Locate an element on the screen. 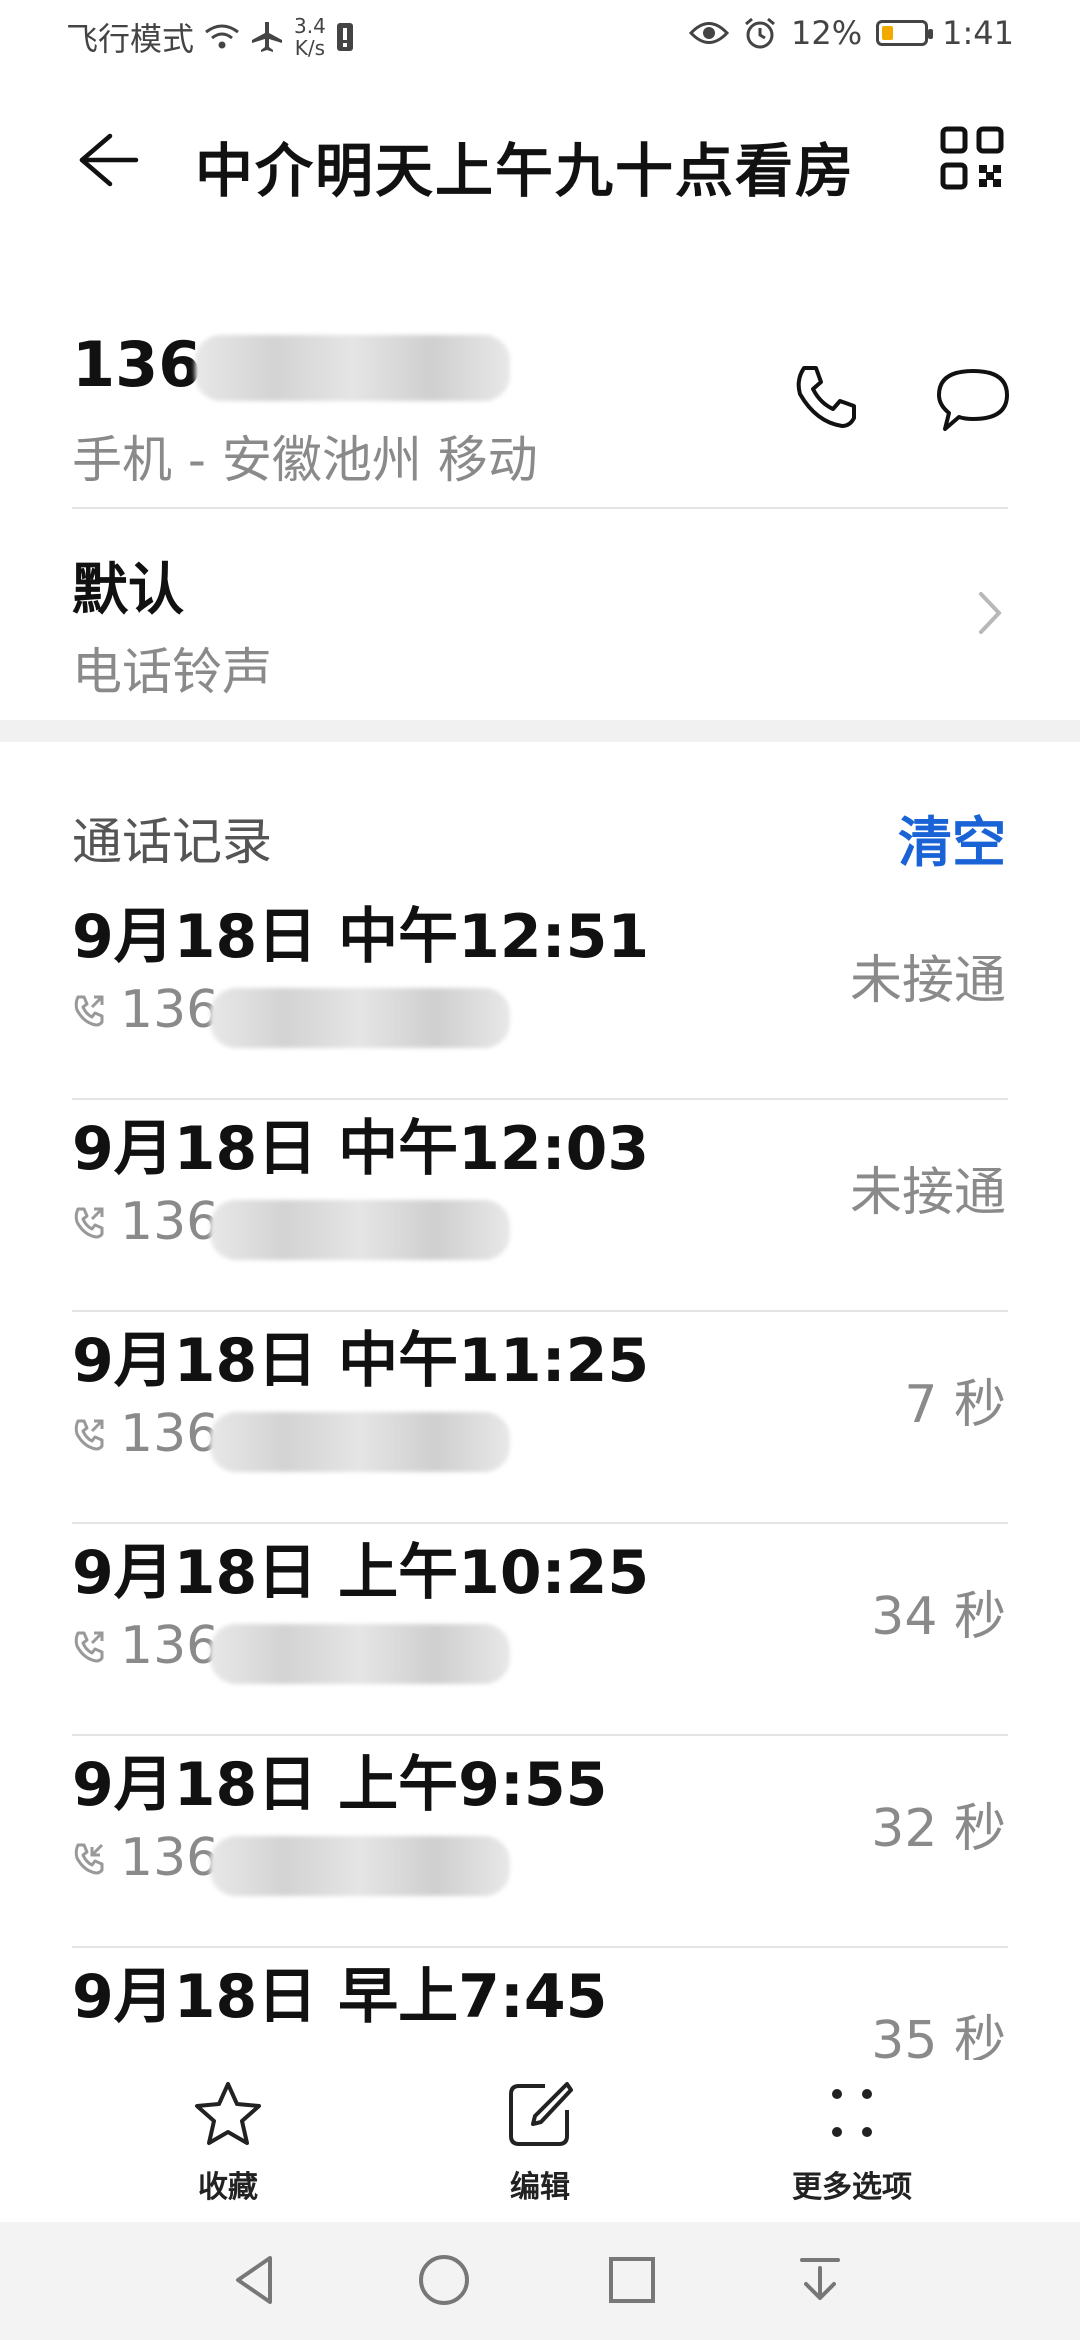 Image resolution: width=1080 pixels, height=2340 pixels. network-speed: 3.4 K/s is located at coordinates (310, 37).